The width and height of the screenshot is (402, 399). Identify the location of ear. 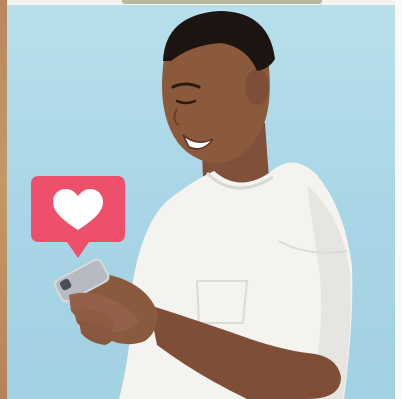
(257, 87).